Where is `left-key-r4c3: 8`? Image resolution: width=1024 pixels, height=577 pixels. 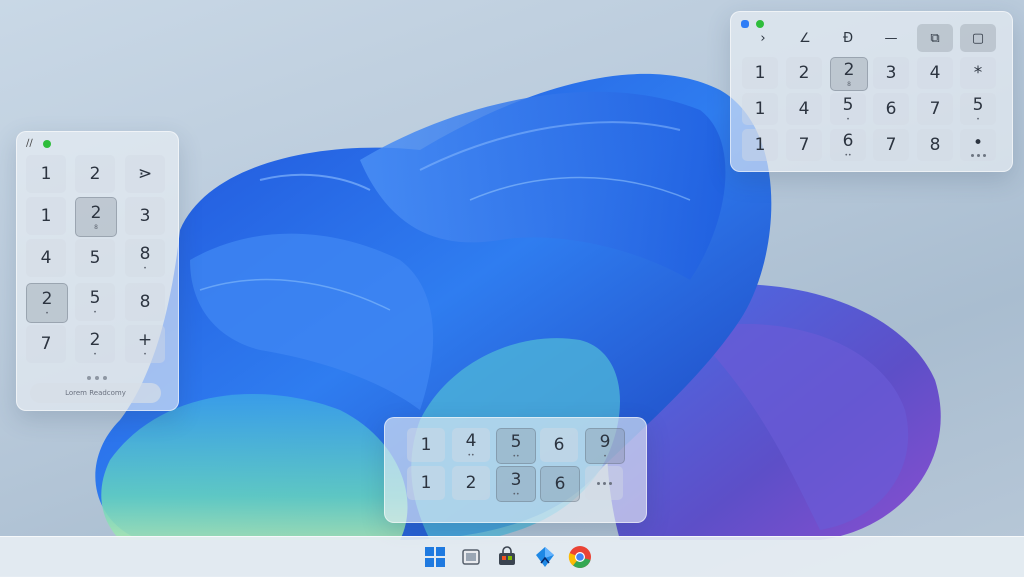 left-key-r4c3: 8 is located at coordinates (145, 302).